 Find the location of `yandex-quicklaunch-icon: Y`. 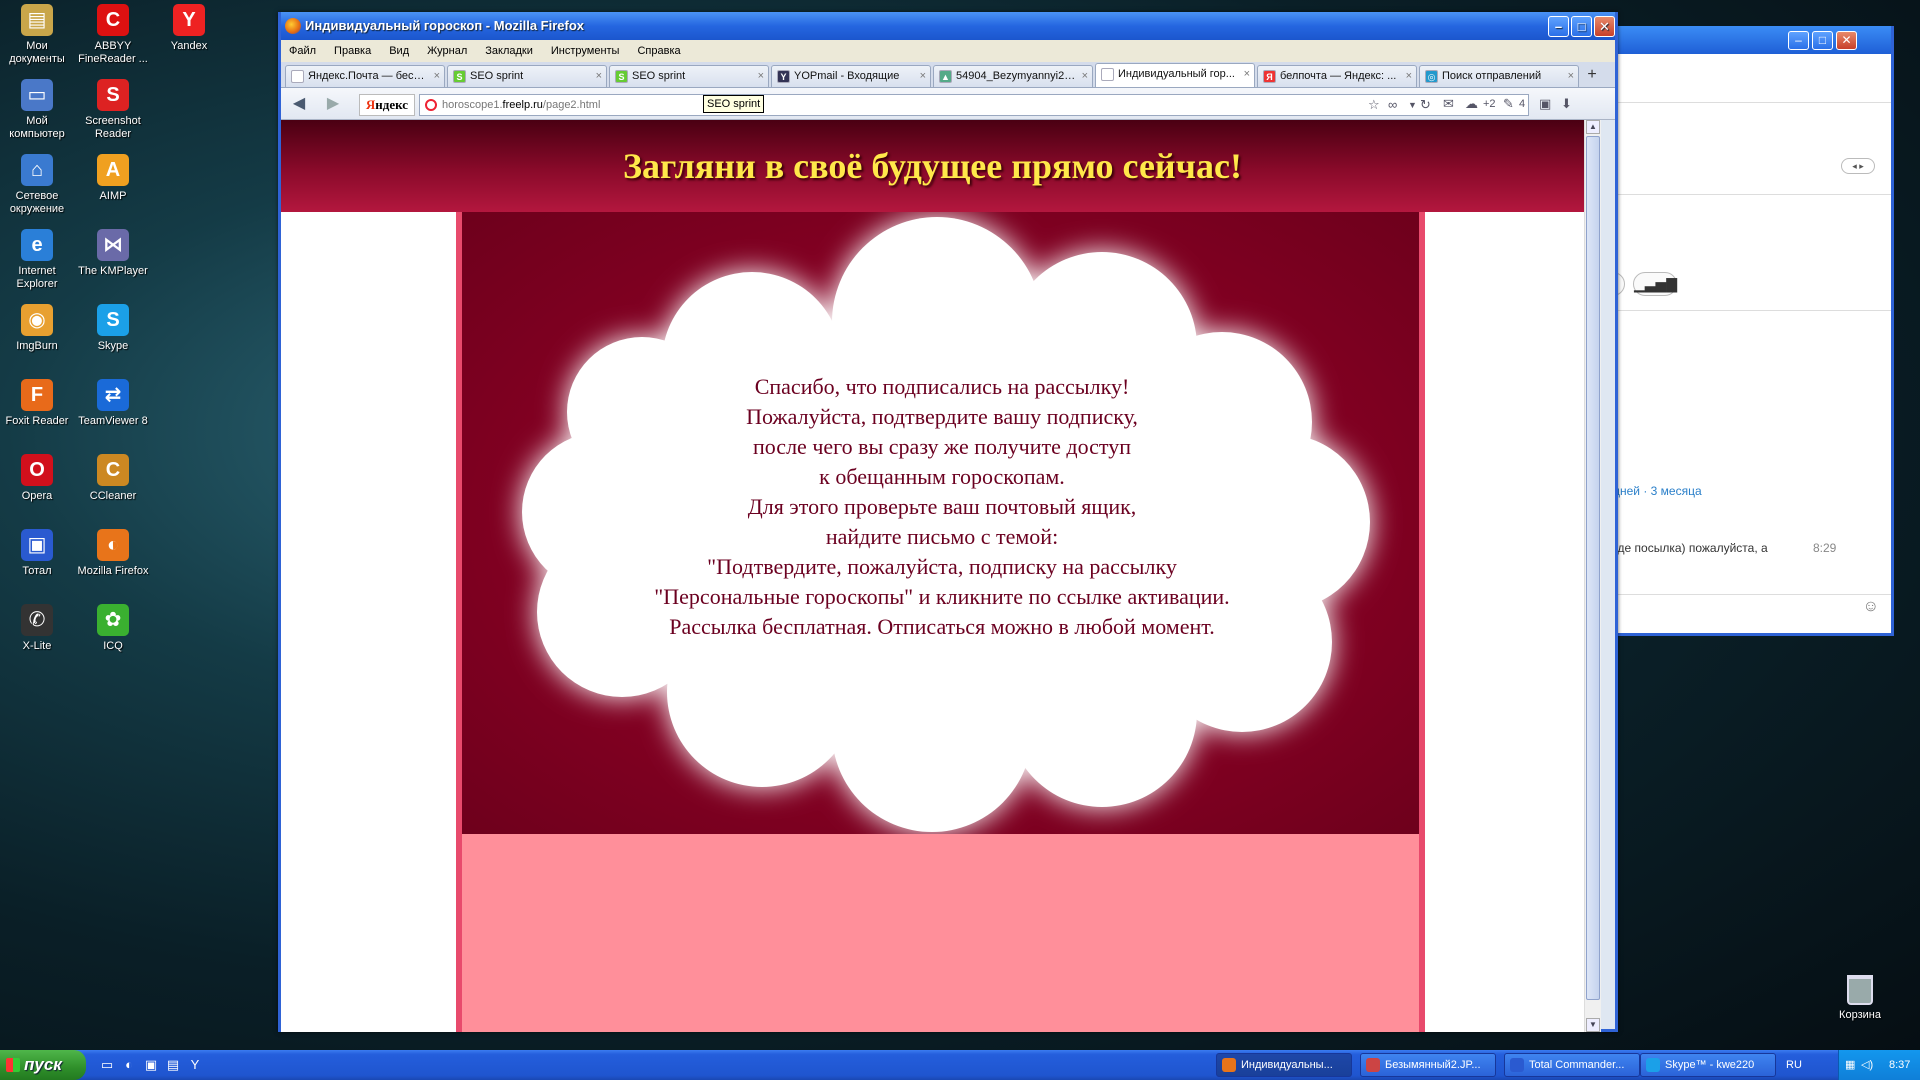

yandex-quicklaunch-icon: Y is located at coordinates (195, 1065).